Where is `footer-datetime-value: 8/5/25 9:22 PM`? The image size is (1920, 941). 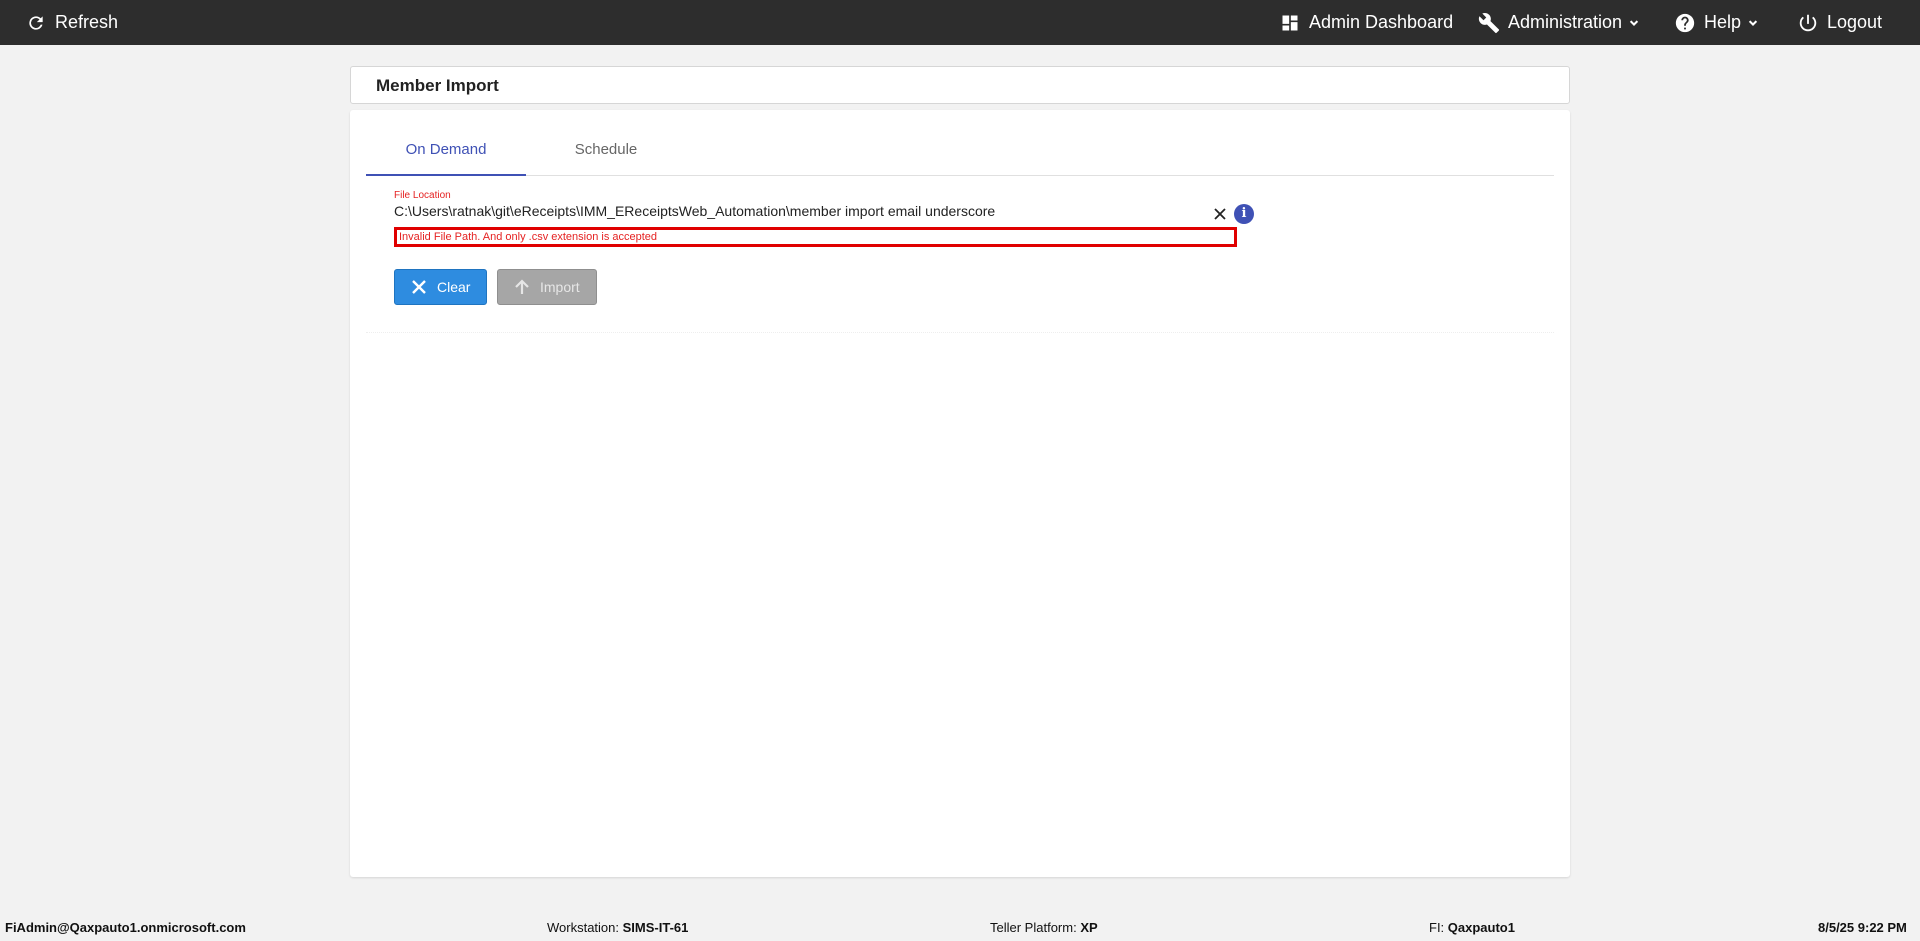
footer-datetime-value: 8/5/25 9:22 PM is located at coordinates (1862, 927).